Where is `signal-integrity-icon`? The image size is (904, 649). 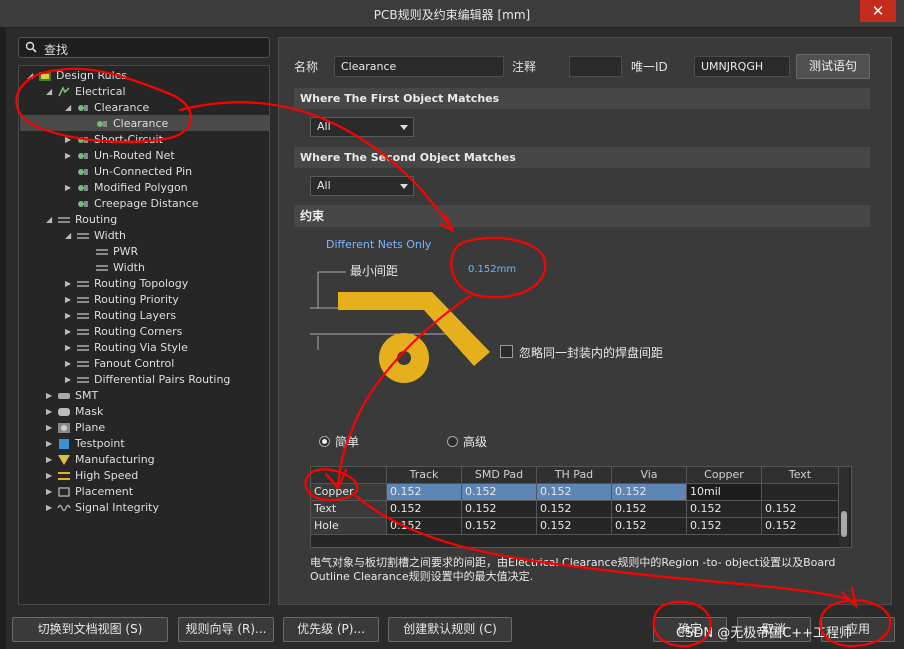 signal-integrity-icon is located at coordinates (64, 508).